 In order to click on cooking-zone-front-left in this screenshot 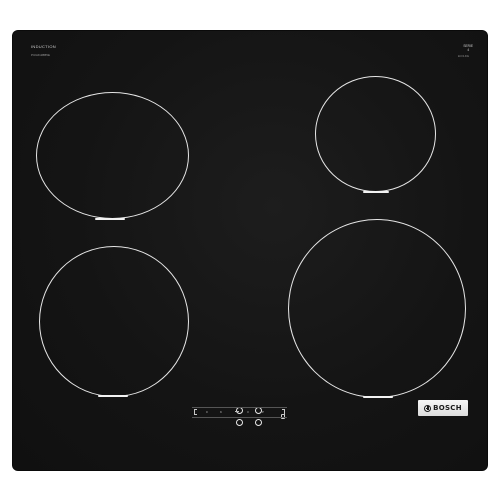, I will do `click(114, 321)`.